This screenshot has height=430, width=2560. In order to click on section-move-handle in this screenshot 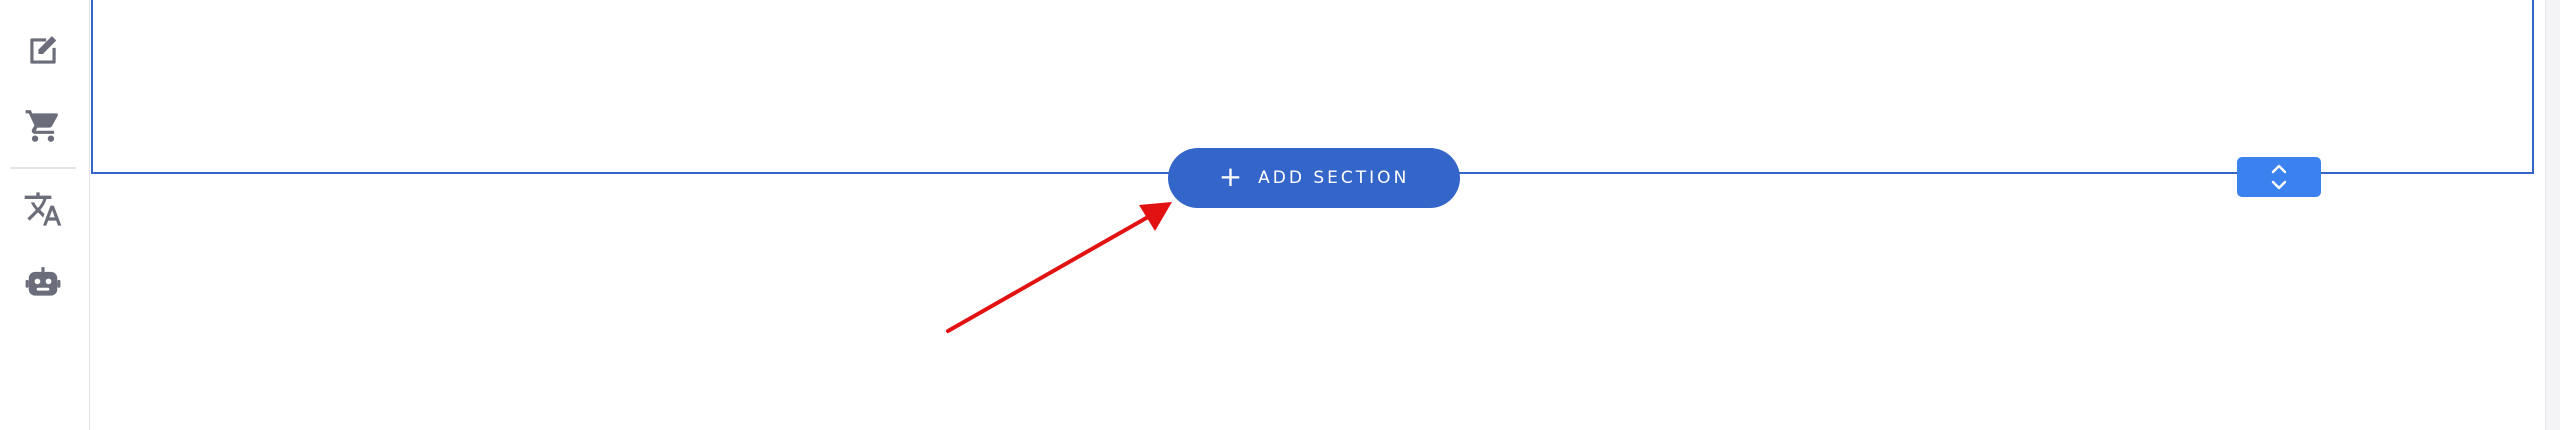, I will do `click(2279, 177)`.